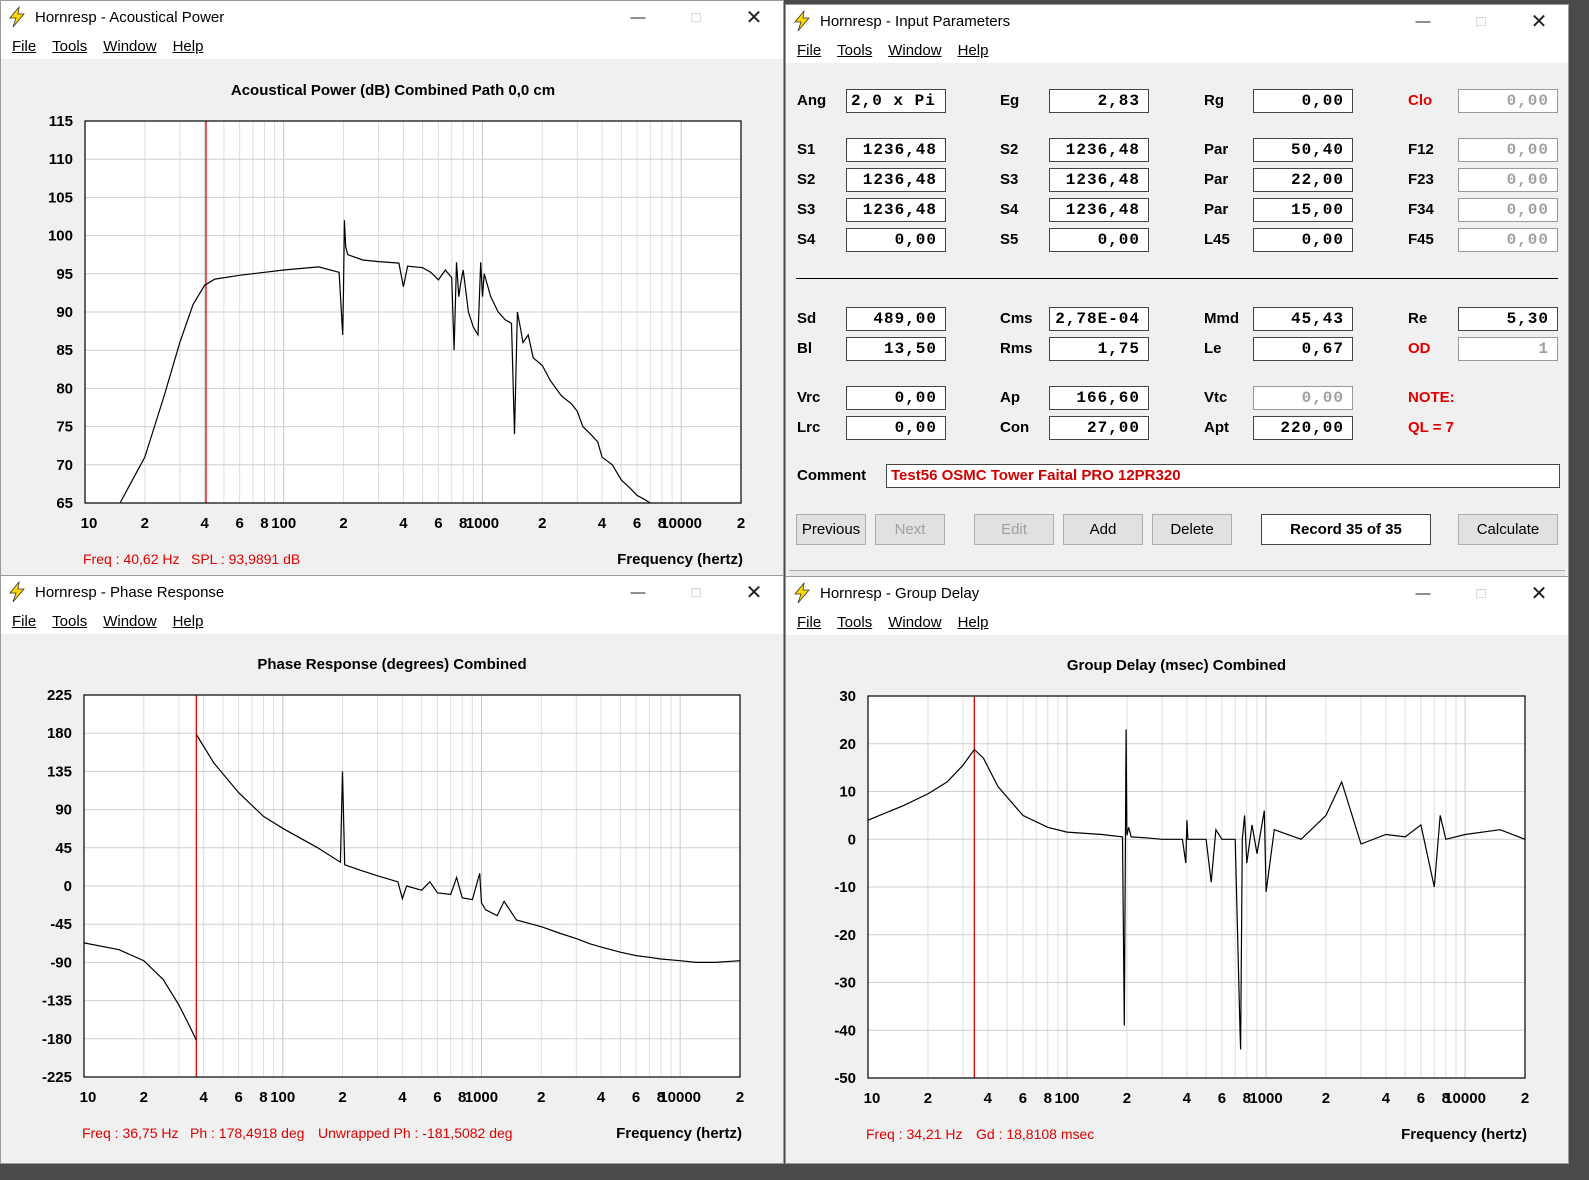 The width and height of the screenshot is (1589, 1180). Describe the element at coordinates (1508, 319) in the screenshot. I see `param-field: 5,30` at that location.